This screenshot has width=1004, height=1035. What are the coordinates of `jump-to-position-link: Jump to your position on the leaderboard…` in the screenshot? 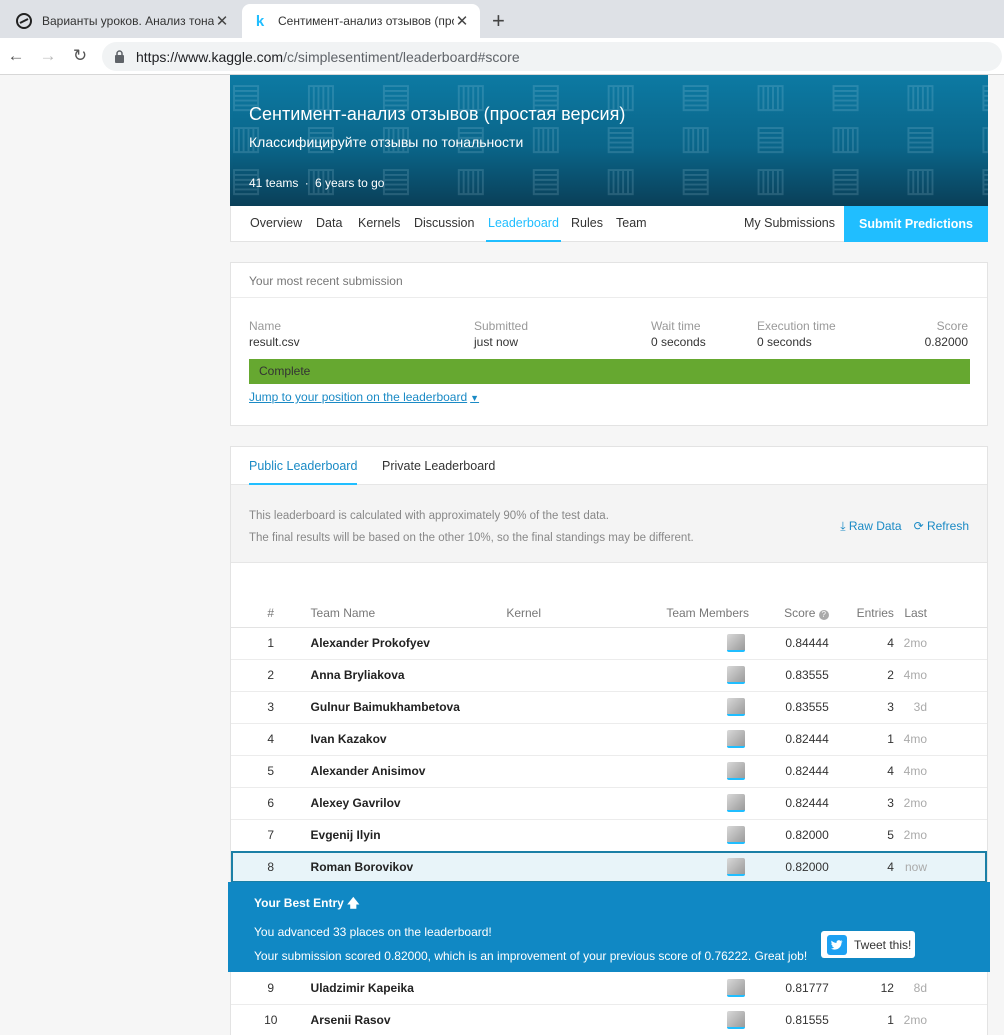 It's located at (364, 397).